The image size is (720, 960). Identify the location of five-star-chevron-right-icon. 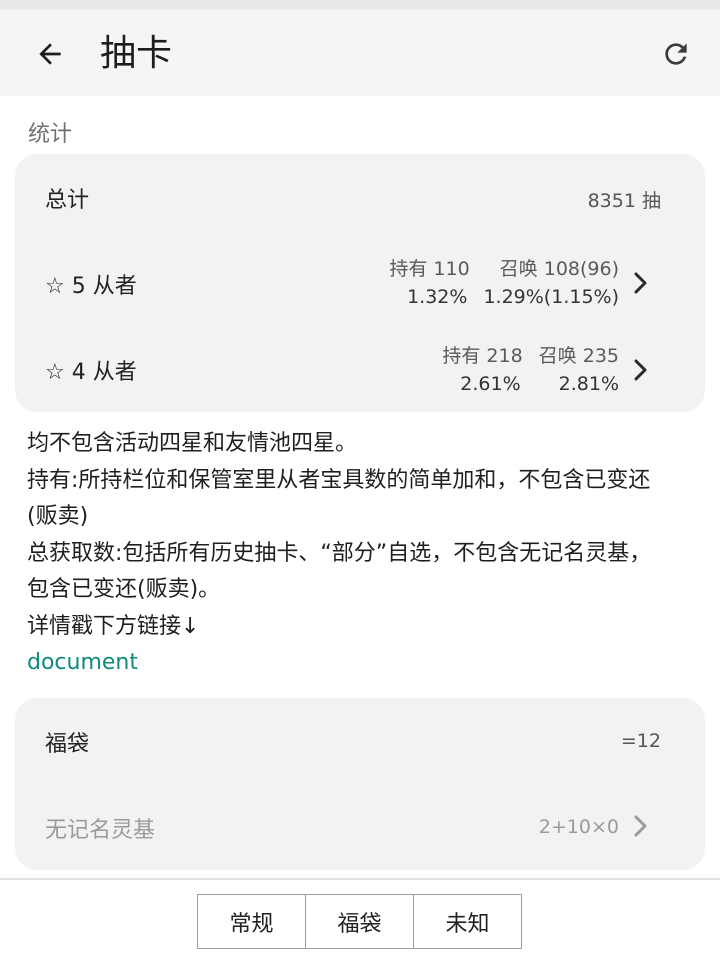
(640, 283).